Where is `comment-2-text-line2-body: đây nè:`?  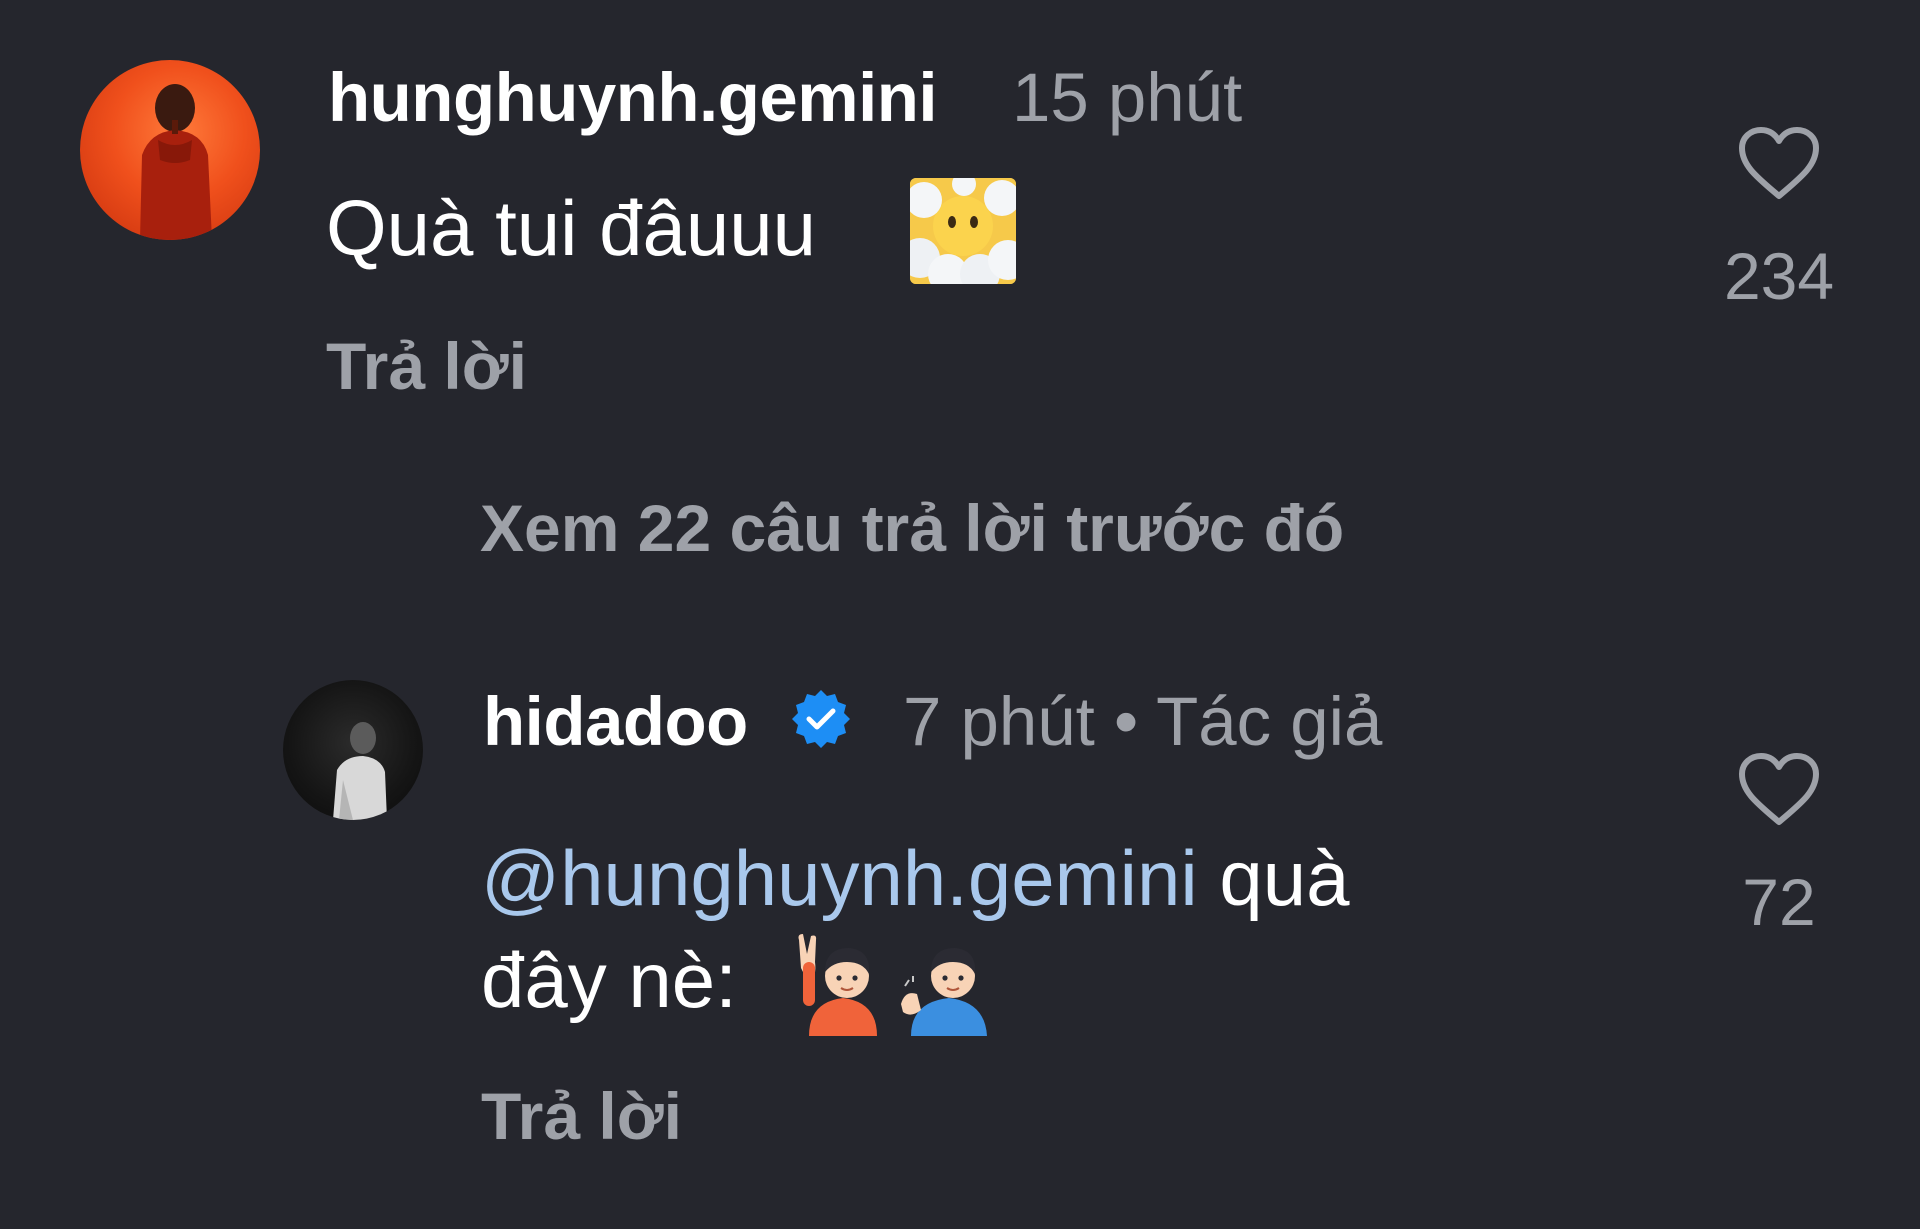
comment-2-text-line2-body: đây nè: is located at coordinates (609, 980).